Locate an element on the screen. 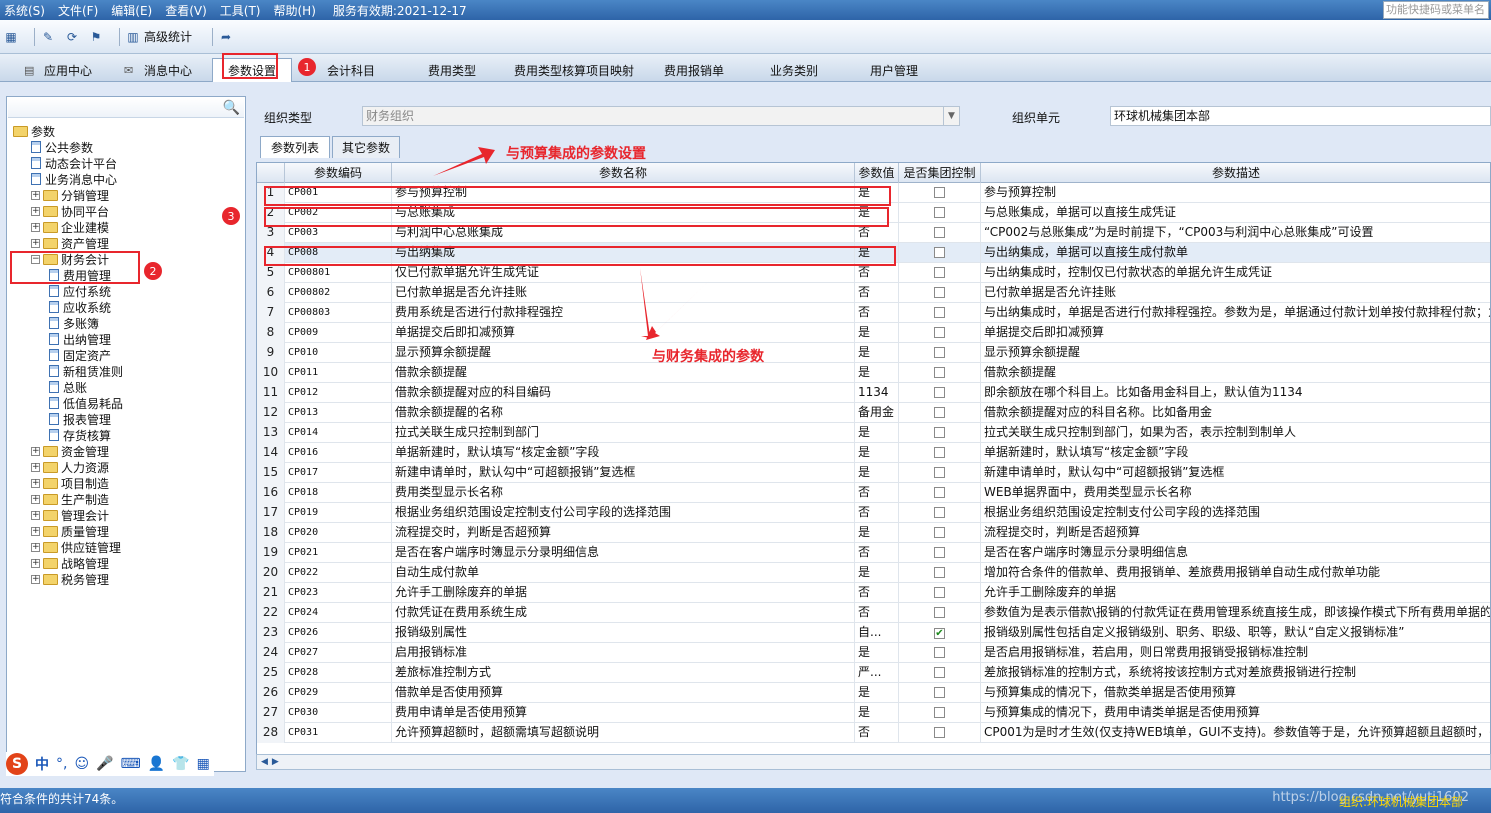 This screenshot has height=813, width=1491. table-row: 10 CP011 借款余额提醒是借款余额提醒 is located at coordinates (873, 373).